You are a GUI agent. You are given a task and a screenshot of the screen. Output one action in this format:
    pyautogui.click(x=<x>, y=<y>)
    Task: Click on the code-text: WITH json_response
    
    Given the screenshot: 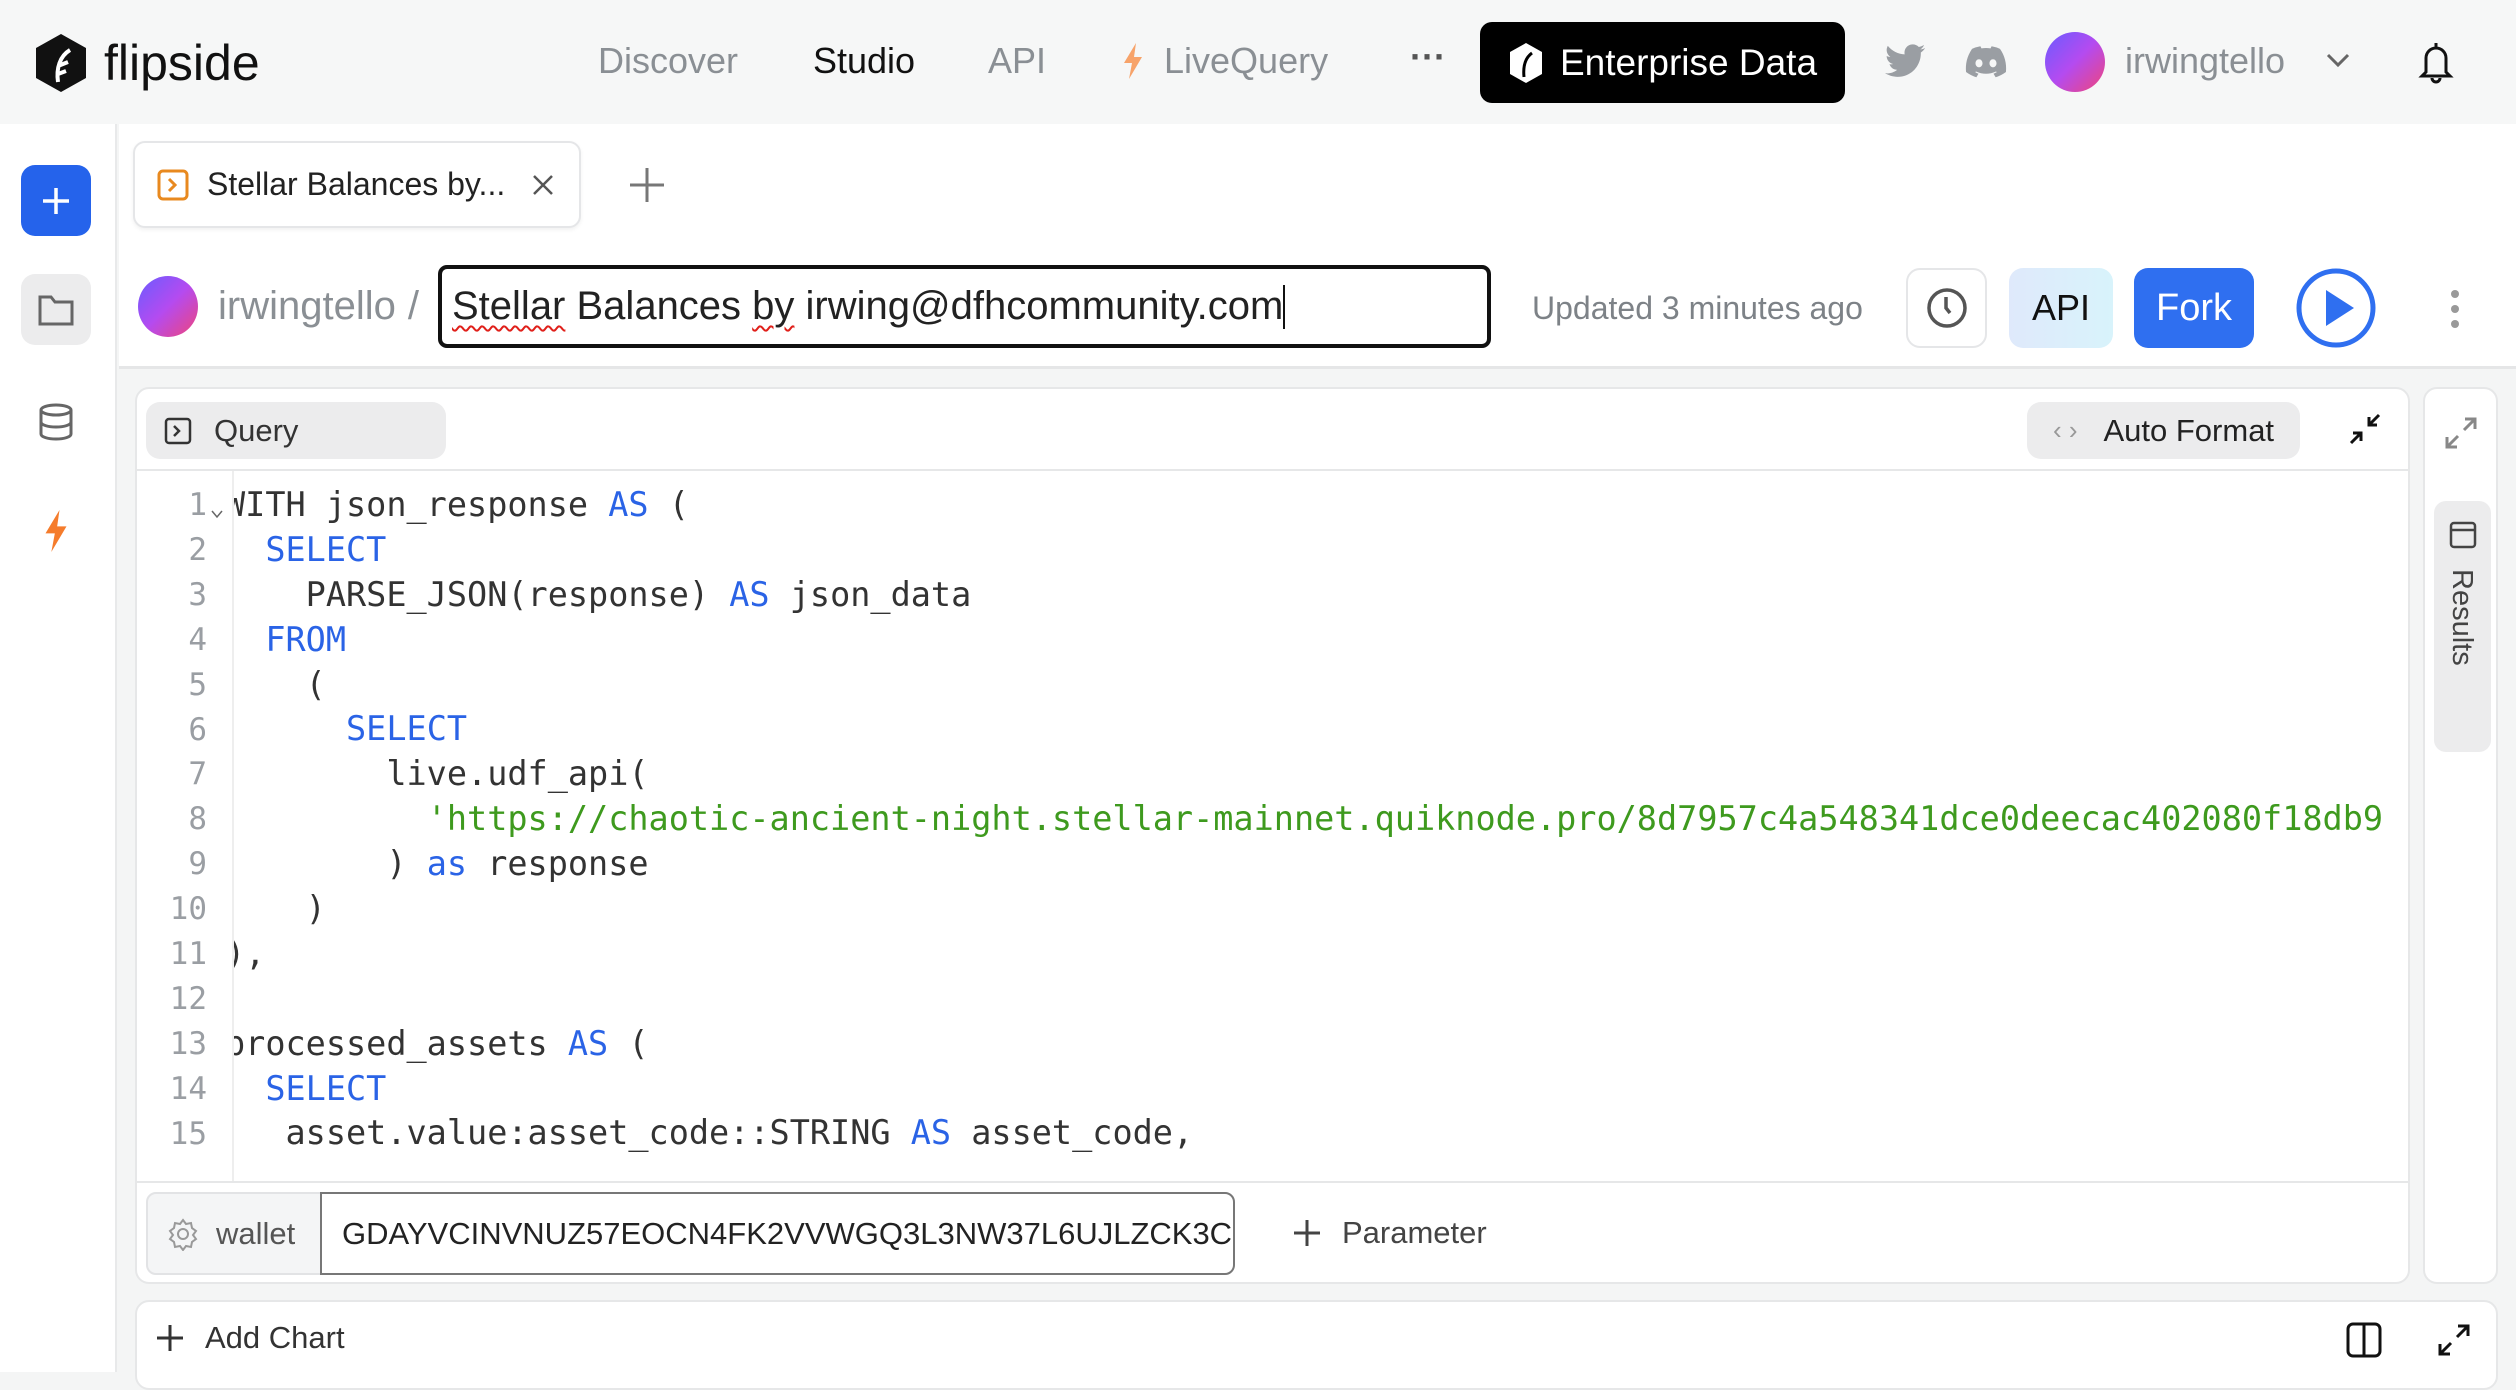 What is the action you would take?
    pyautogui.click(x=421, y=504)
    